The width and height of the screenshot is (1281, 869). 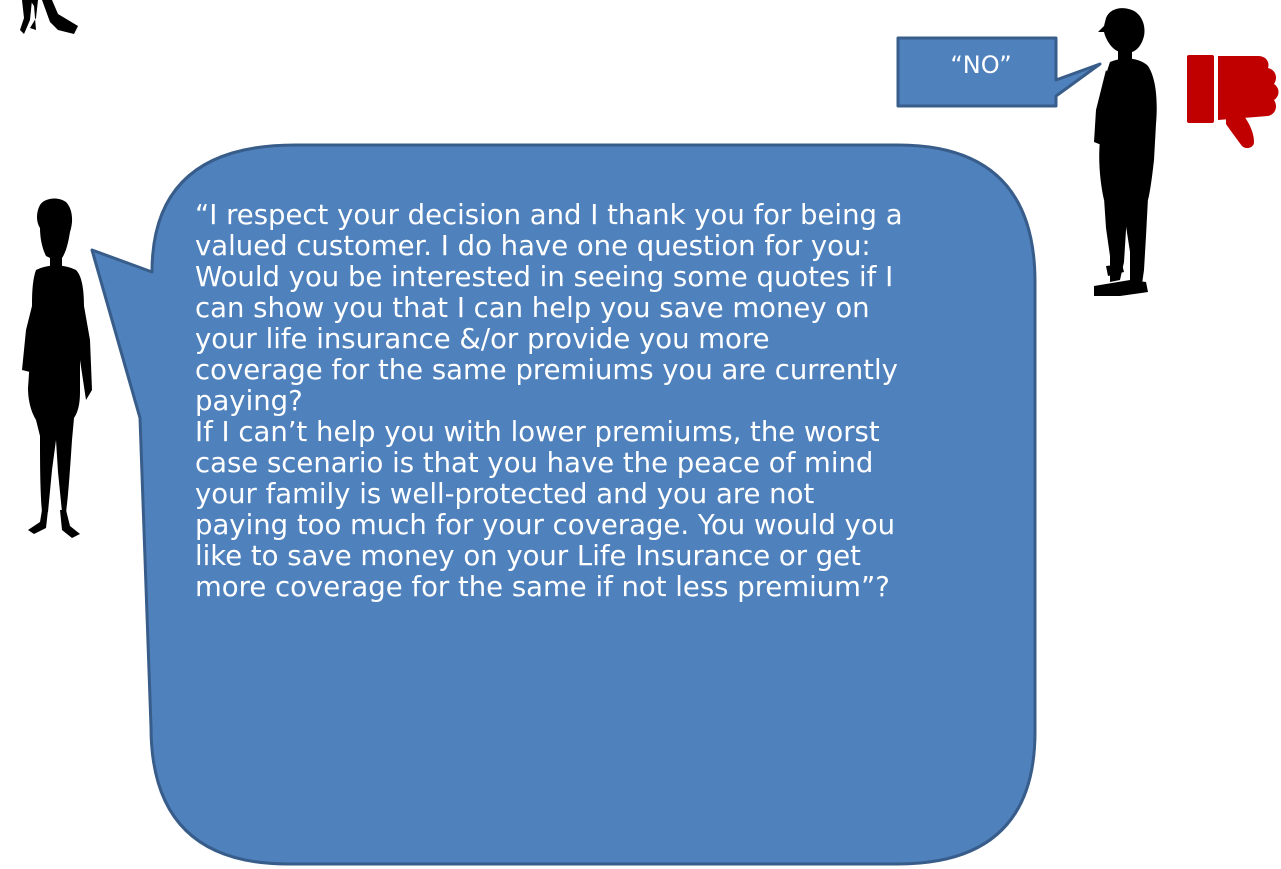 I want to click on partial-silhouette-icon, so click(x=49, y=17).